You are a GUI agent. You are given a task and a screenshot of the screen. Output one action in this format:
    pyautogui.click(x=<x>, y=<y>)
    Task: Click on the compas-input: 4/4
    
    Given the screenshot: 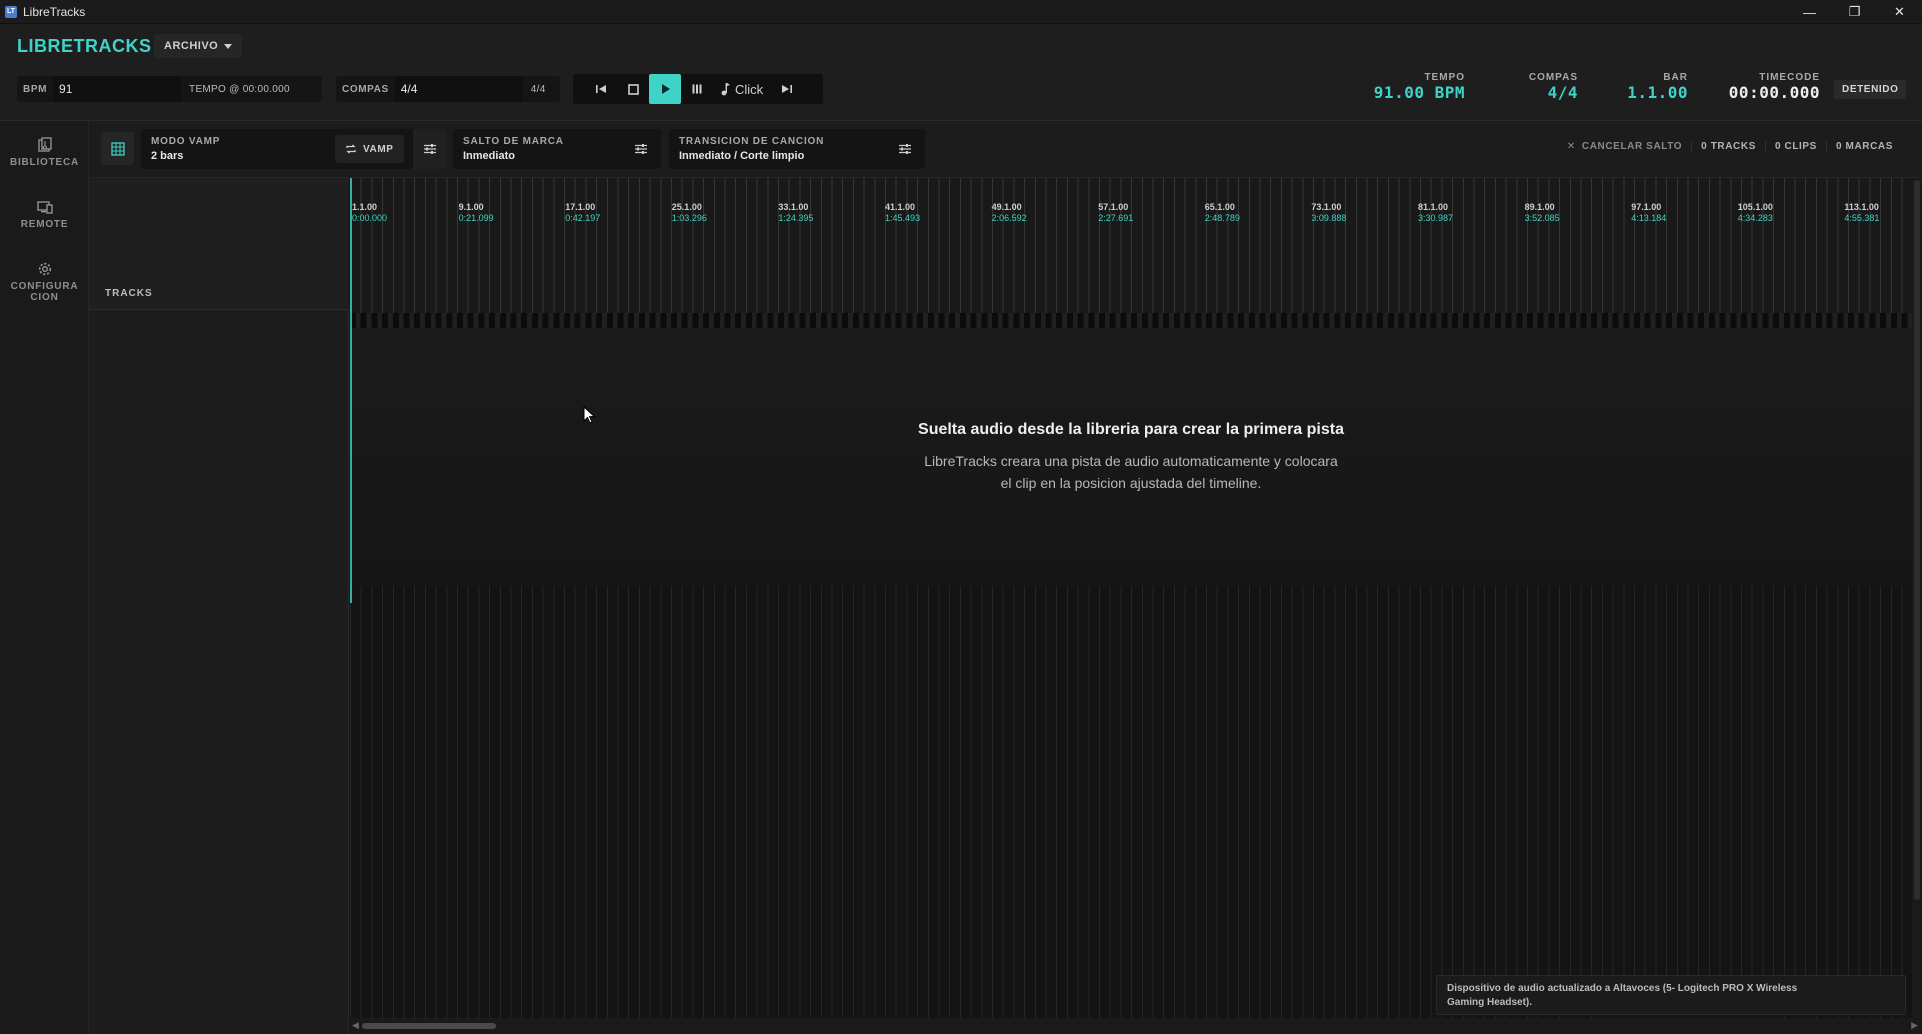 What is the action you would take?
    pyautogui.click(x=458, y=89)
    